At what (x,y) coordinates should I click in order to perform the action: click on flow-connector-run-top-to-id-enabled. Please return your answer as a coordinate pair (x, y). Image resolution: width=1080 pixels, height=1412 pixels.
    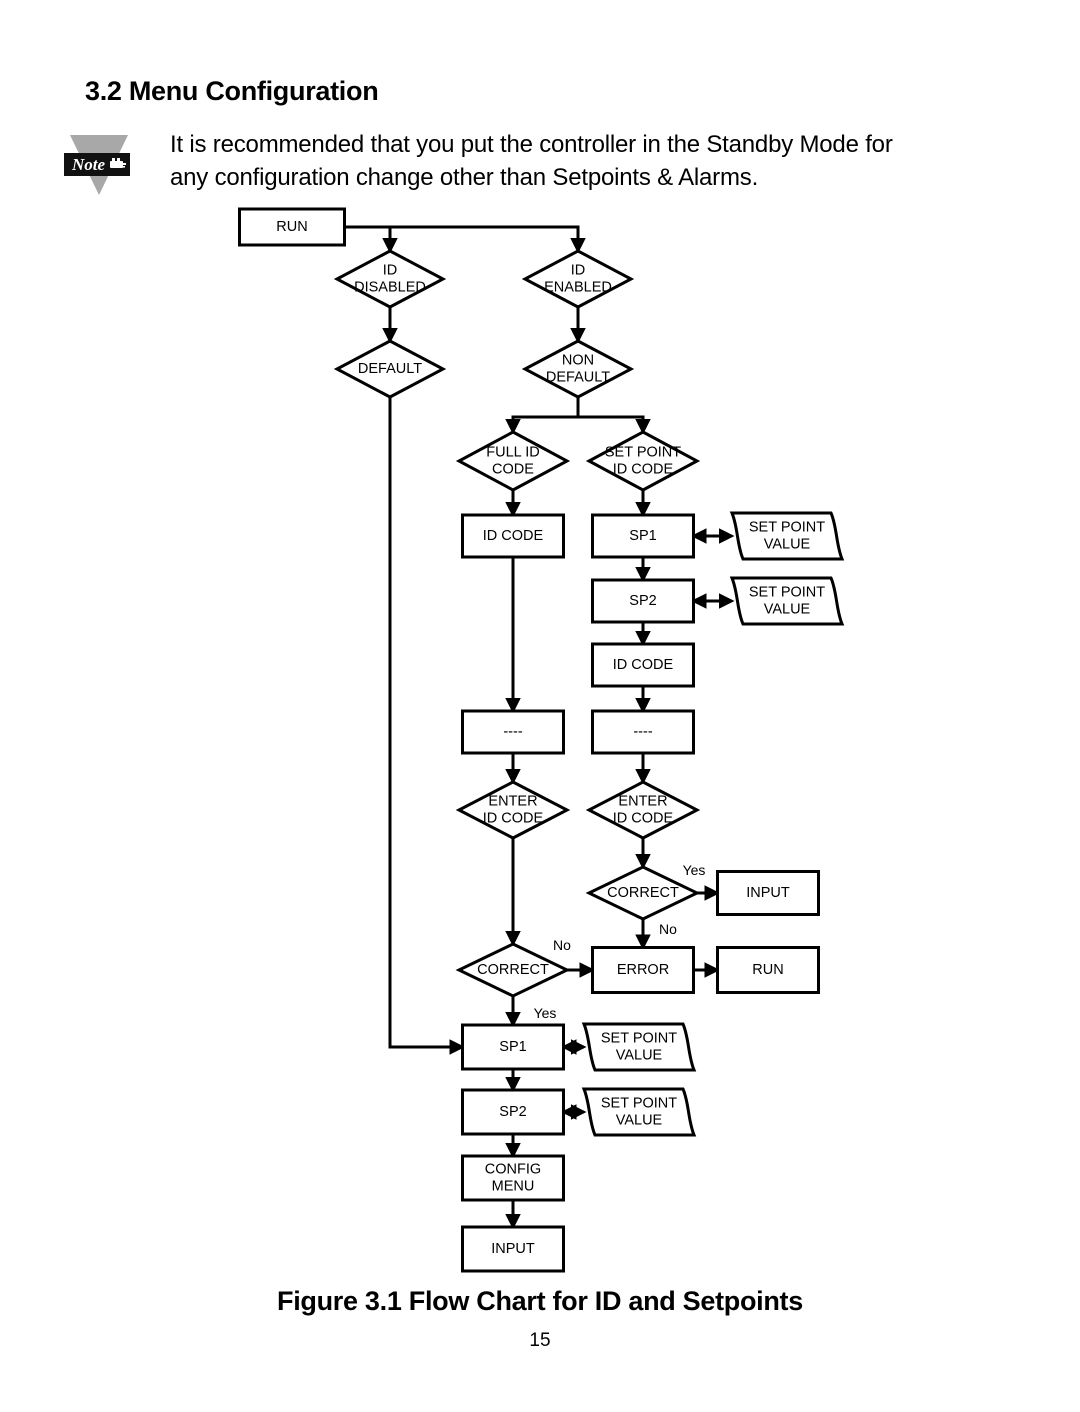
    Looking at the image, I should click on (465, 239).